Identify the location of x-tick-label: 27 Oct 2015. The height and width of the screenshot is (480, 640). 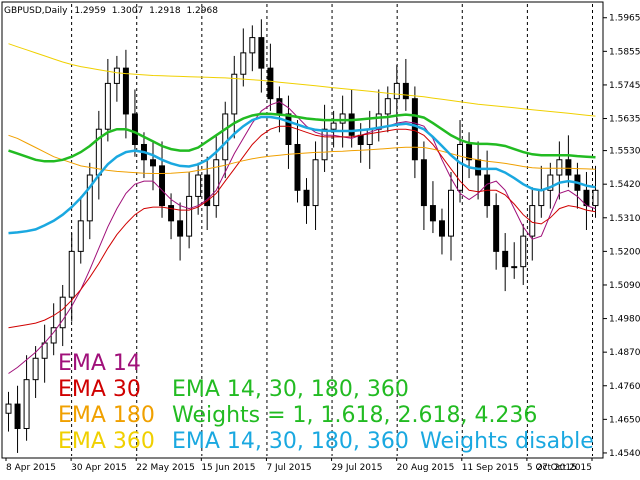
(564, 468).